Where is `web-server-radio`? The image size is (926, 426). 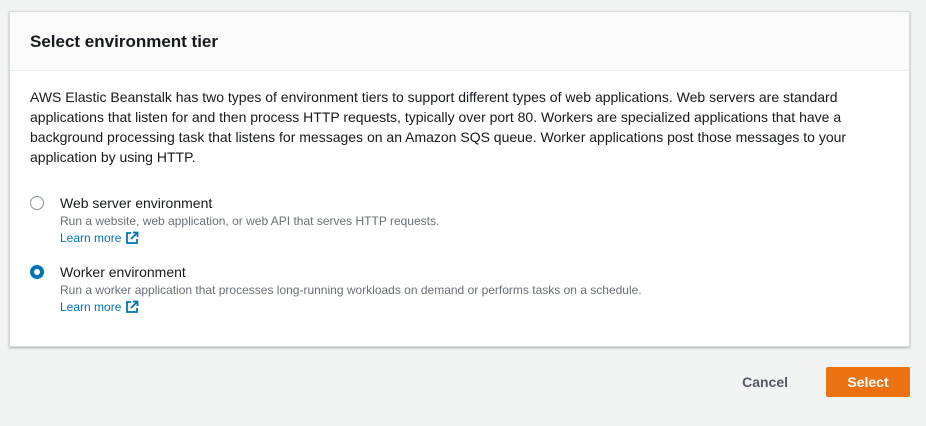 web-server-radio is located at coordinates (37, 203).